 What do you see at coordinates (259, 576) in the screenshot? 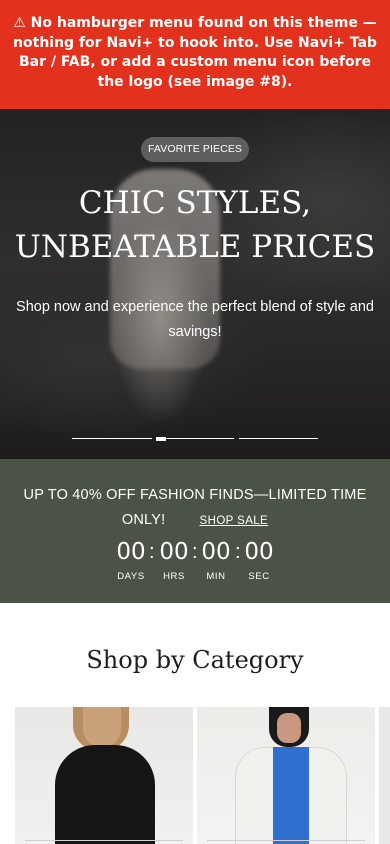
I see `countdown-seconds-label: SEC` at bounding box center [259, 576].